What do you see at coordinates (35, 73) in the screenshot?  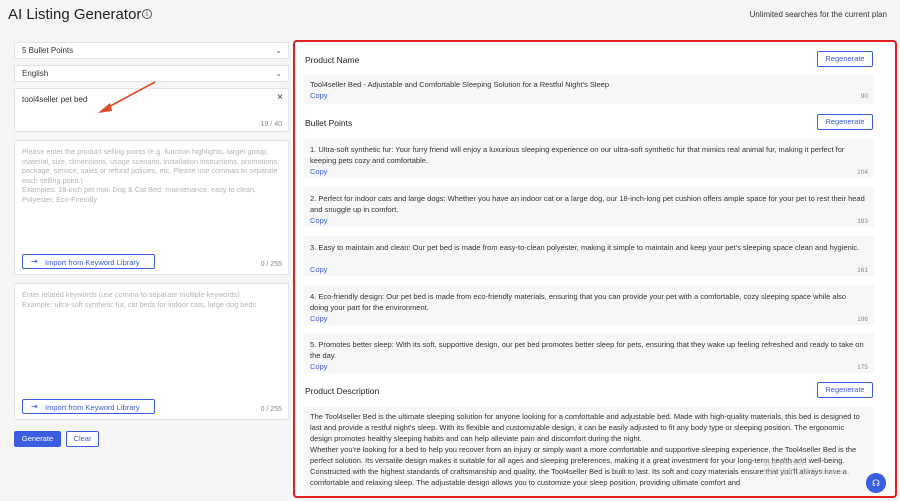 I see `language-value: English` at bounding box center [35, 73].